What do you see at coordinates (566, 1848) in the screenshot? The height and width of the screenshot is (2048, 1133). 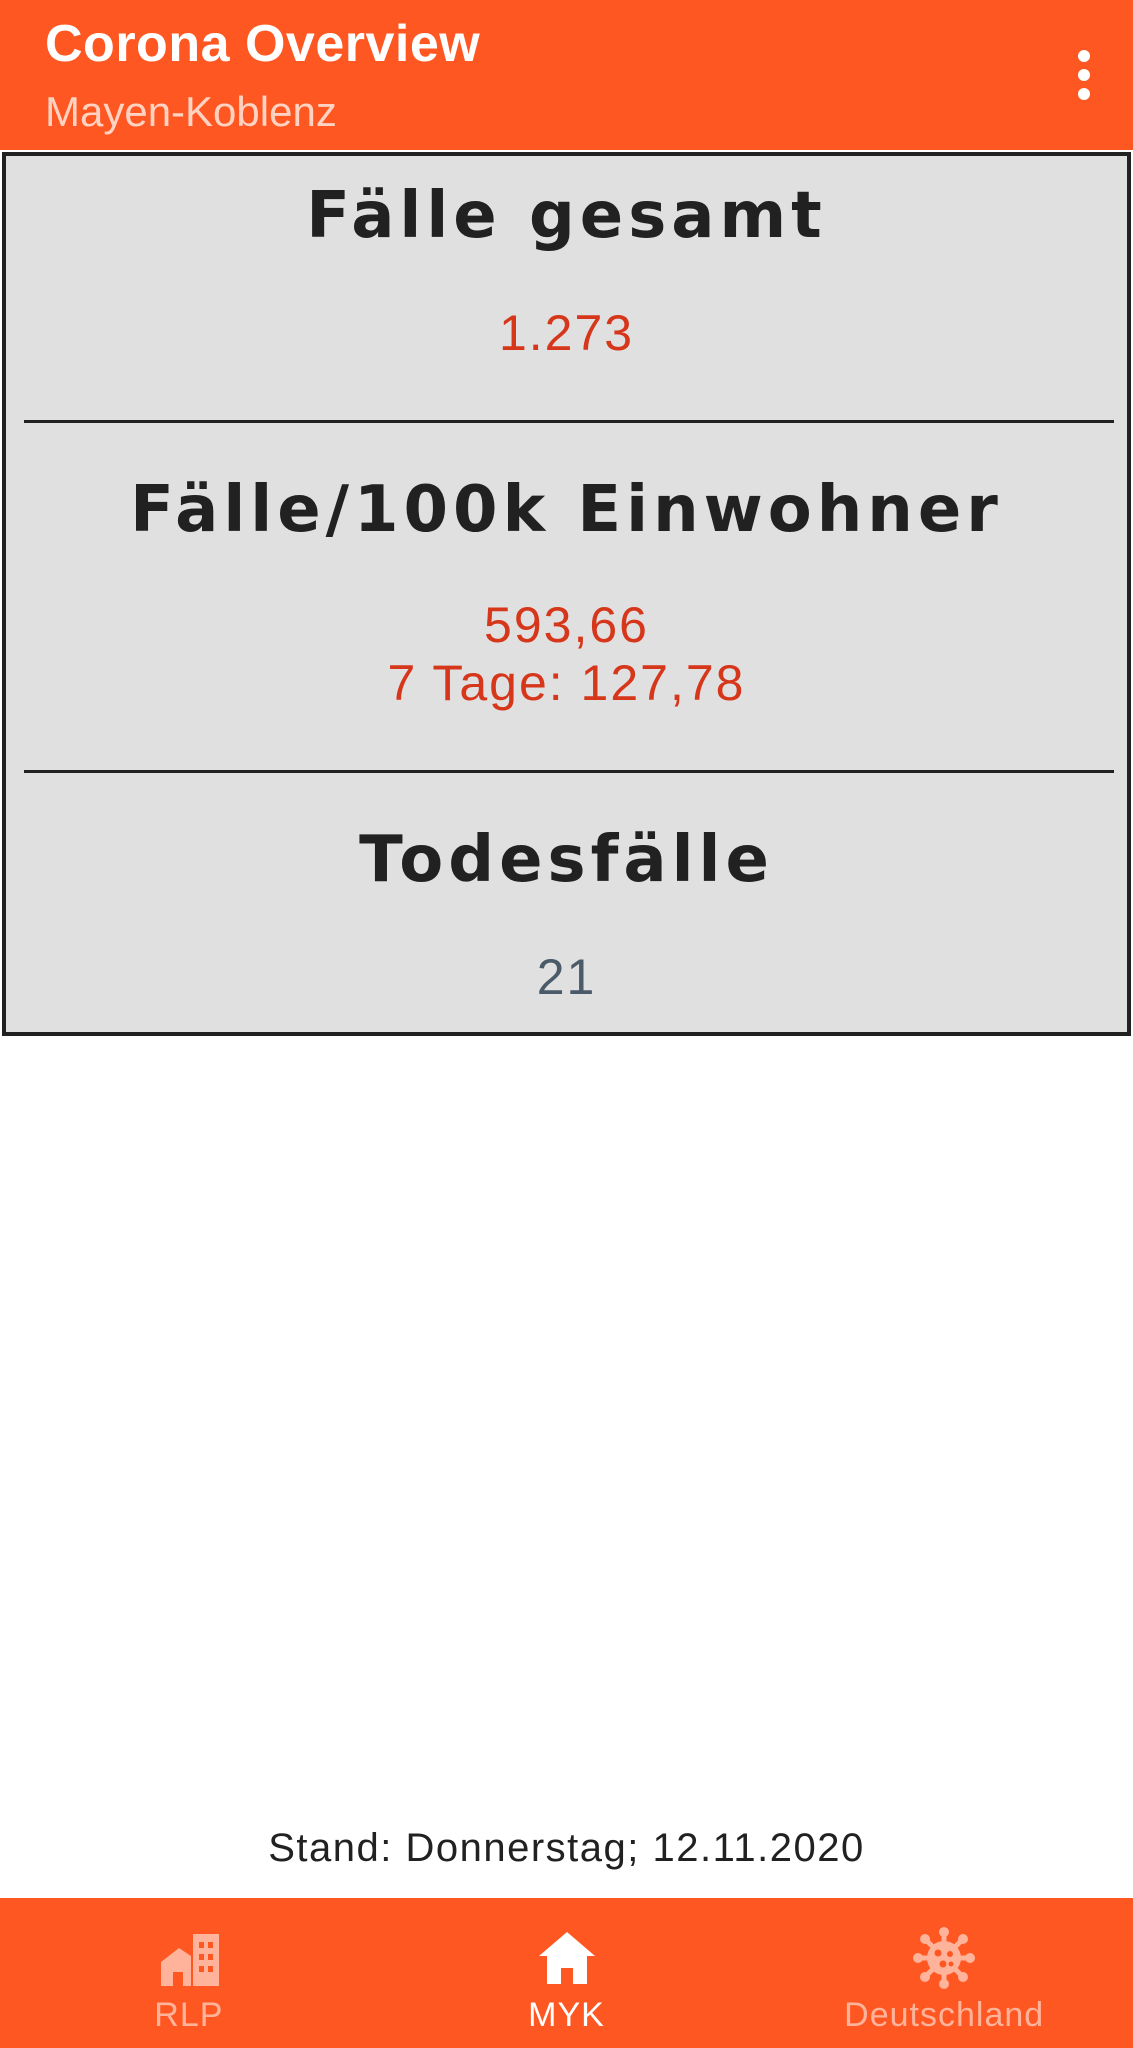 I see `data-timestamp: Stand: Donnerstag; 12.11.2020` at bounding box center [566, 1848].